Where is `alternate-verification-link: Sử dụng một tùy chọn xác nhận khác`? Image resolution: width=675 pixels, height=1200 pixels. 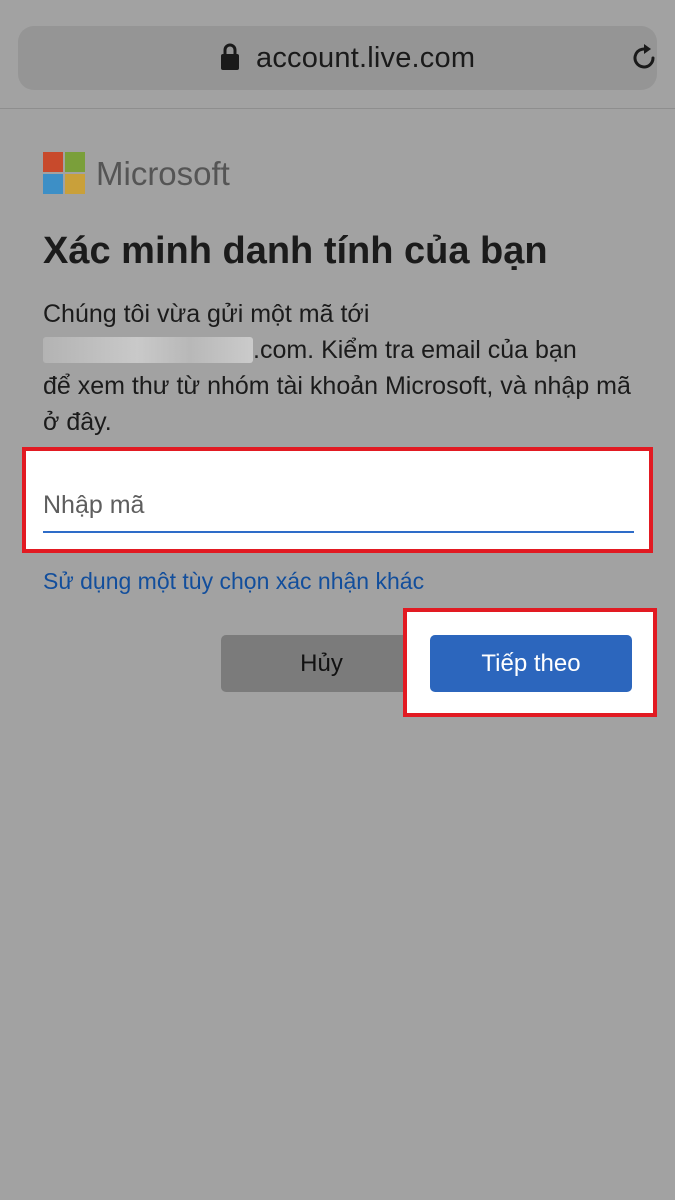 alternate-verification-link: Sử dụng một tùy chọn xác nhận khác is located at coordinates (233, 581).